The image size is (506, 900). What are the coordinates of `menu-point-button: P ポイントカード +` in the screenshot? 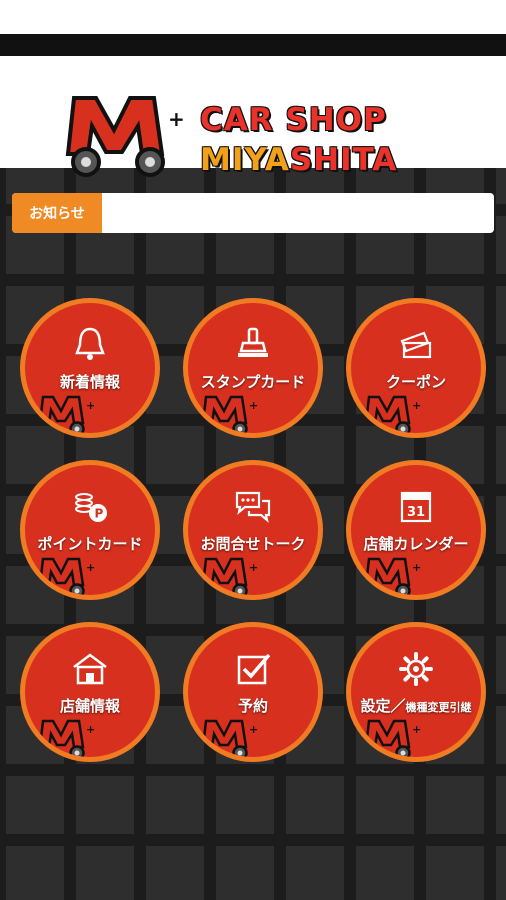 It's located at (90, 530).